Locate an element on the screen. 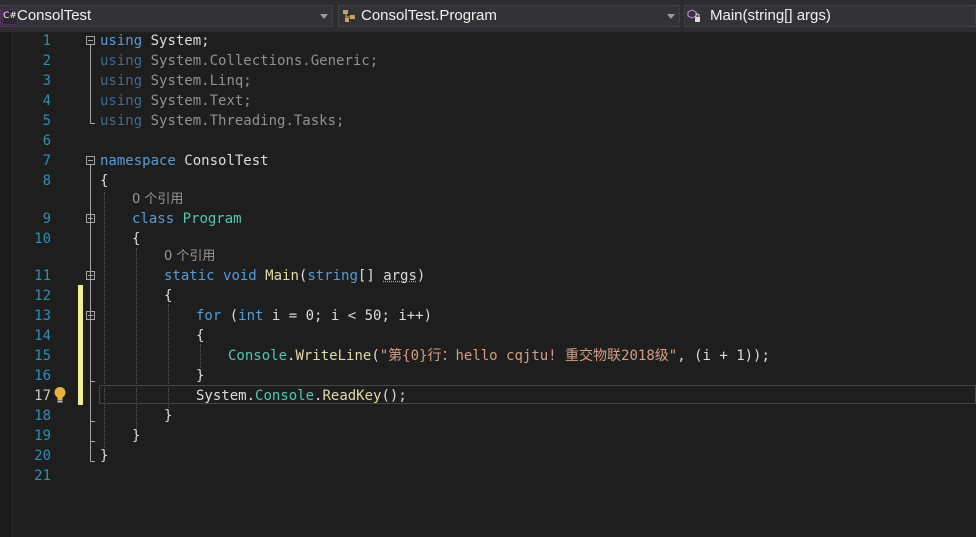  project-dropdown: C# ConsolTest is located at coordinates (166, 16).